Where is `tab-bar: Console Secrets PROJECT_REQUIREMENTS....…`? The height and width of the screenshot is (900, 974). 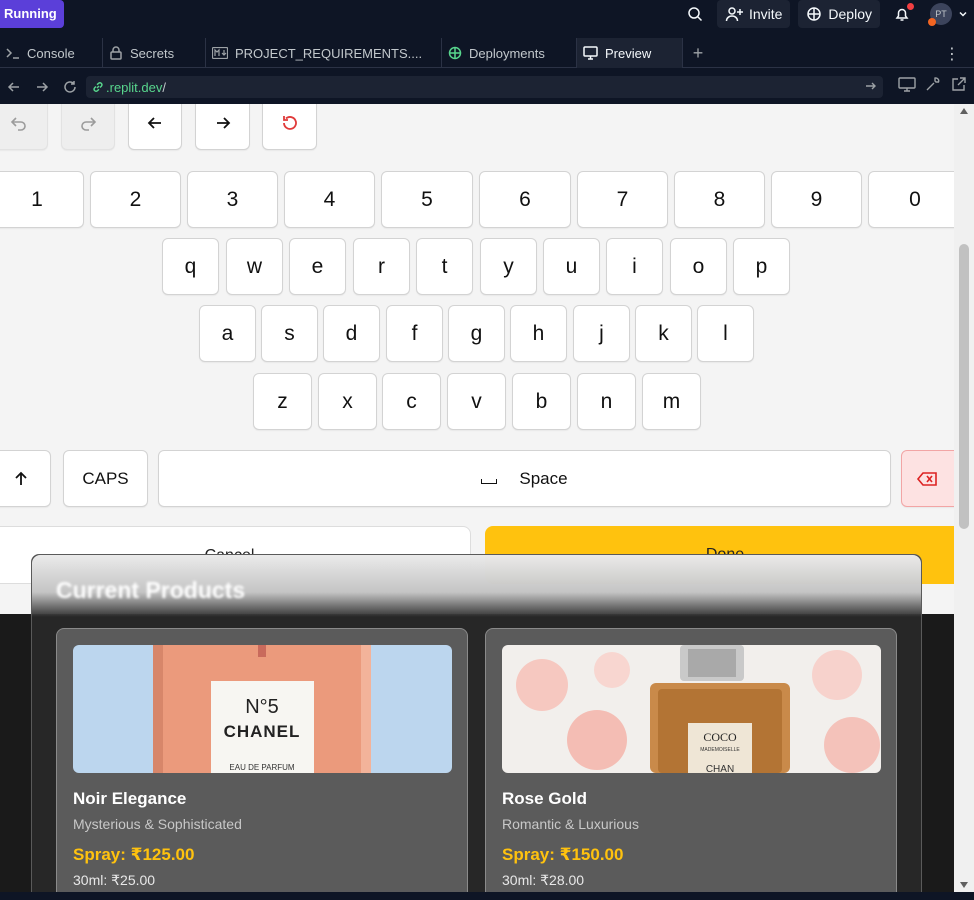
tab-bar: Console Secrets PROJECT_REQUIREMENTS....… is located at coordinates (487, 53).